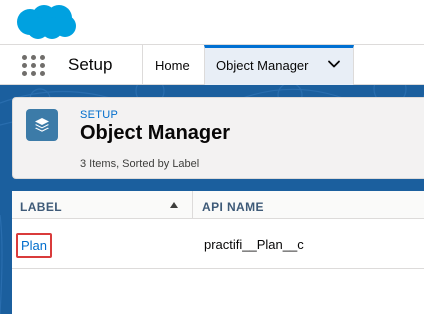 The height and width of the screenshot is (321, 424). I want to click on tab-home: Home, so click(173, 65).